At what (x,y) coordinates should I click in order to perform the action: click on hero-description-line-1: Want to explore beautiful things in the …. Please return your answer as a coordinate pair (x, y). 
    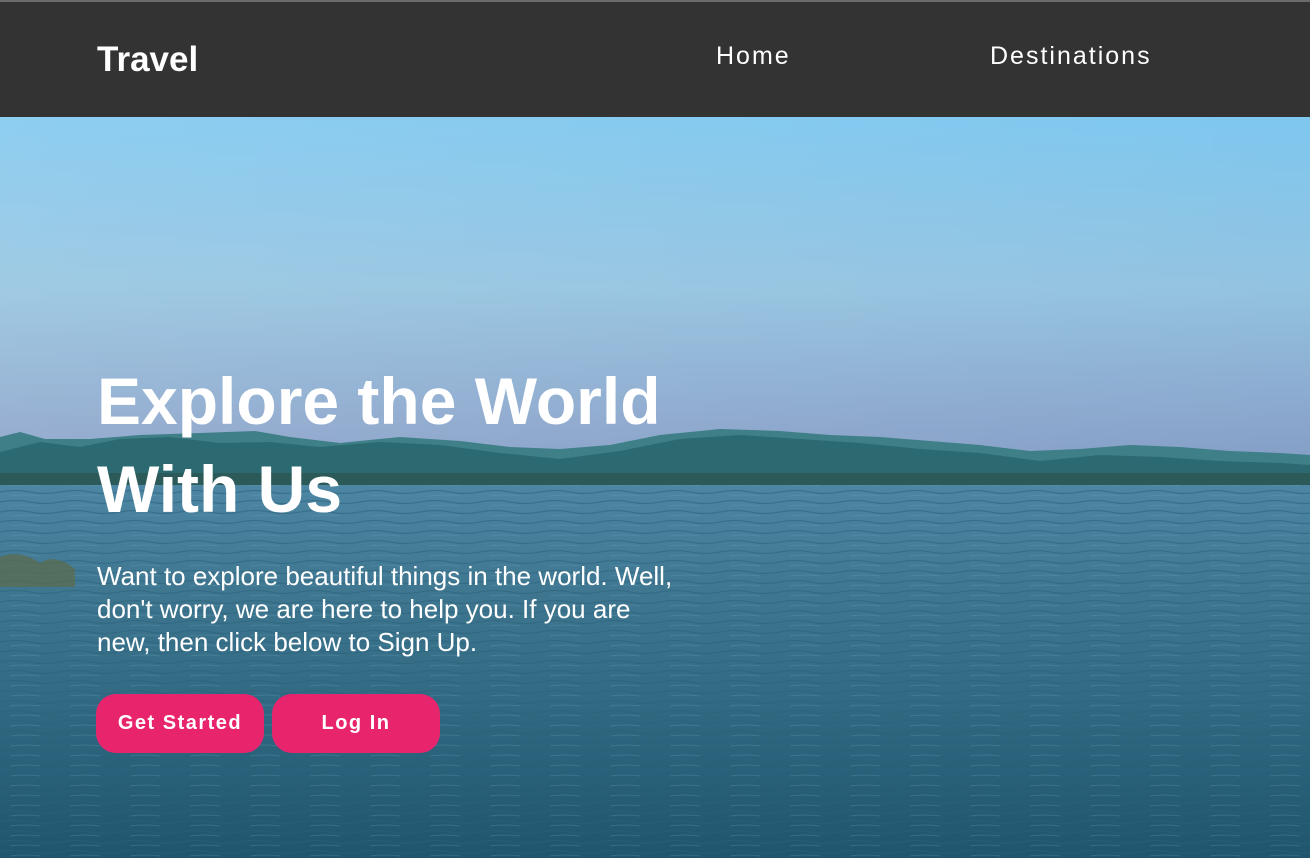
    Looking at the image, I should click on (385, 576).